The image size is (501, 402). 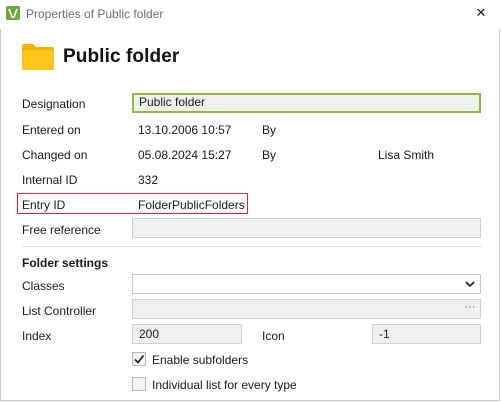 What do you see at coordinates (50, 180) in the screenshot?
I see `internal-id-label: Internal ID` at bounding box center [50, 180].